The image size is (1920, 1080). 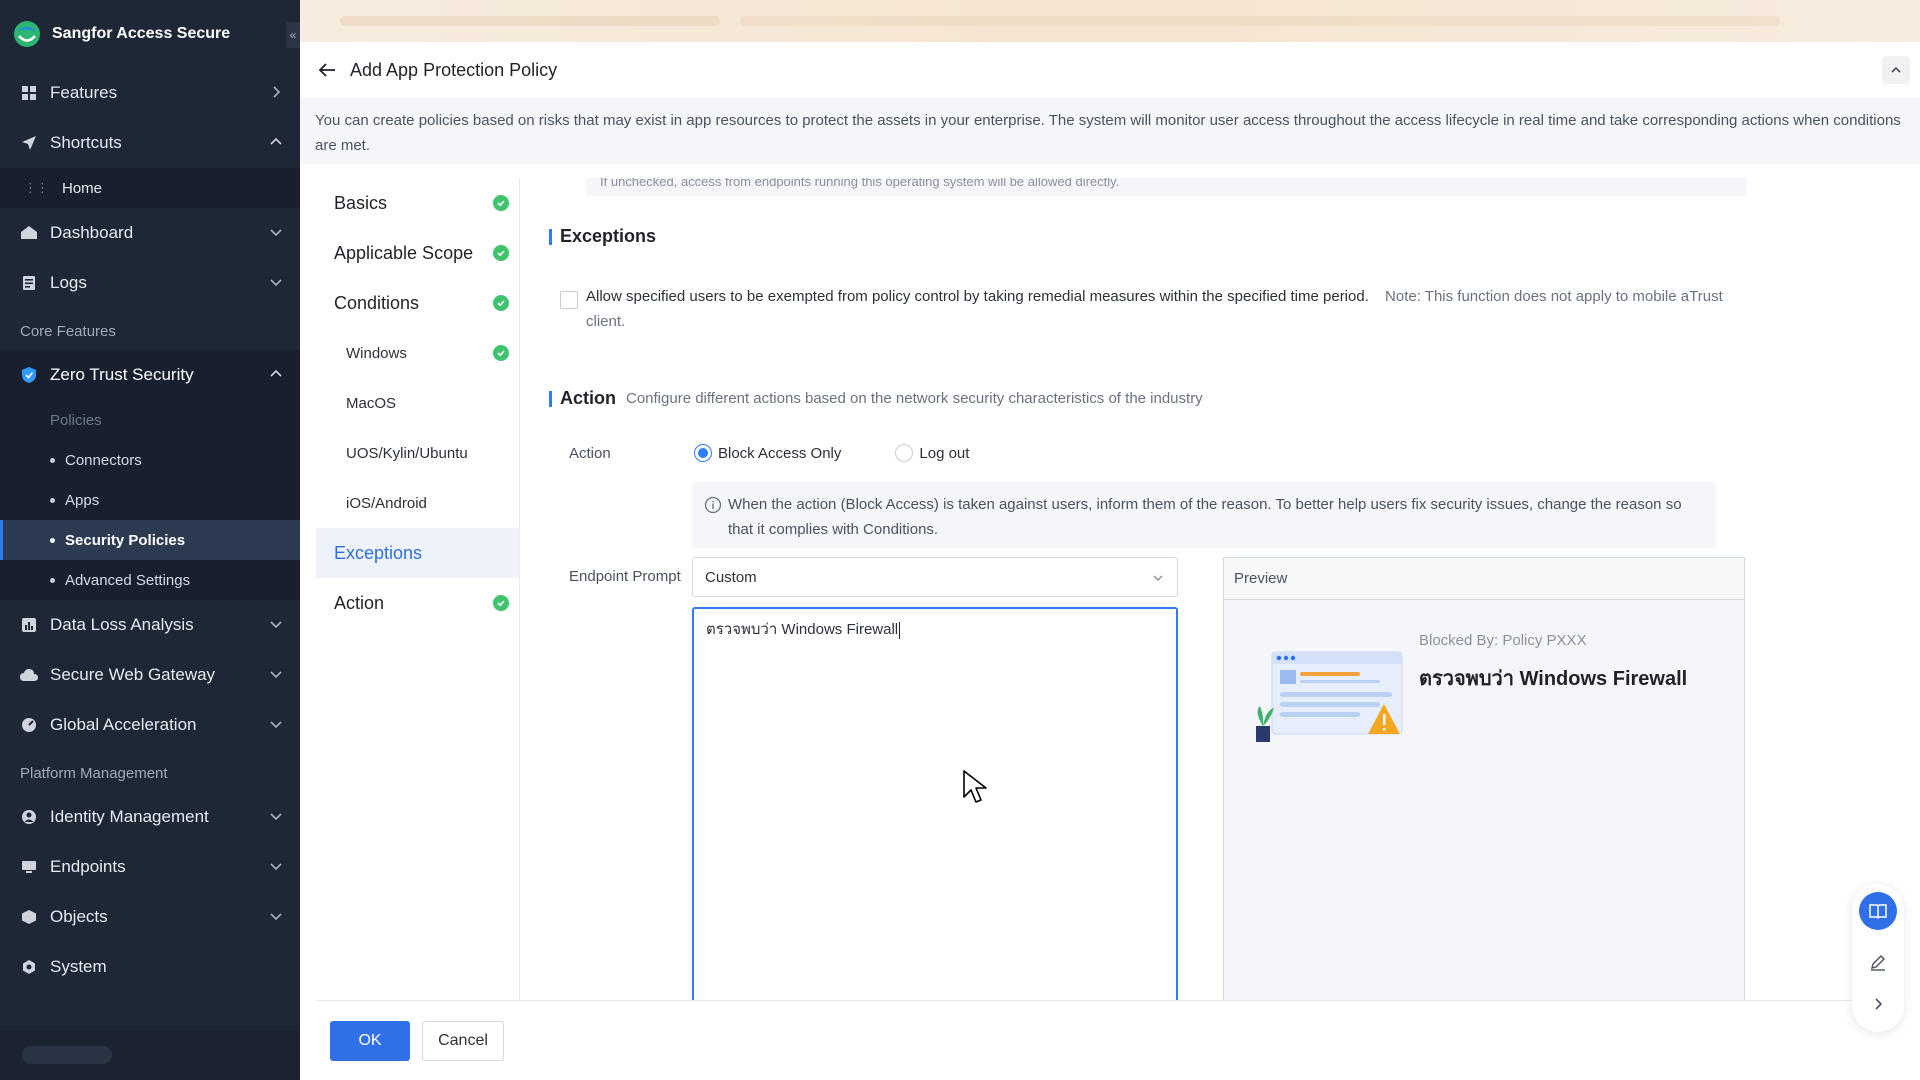 I want to click on sidebar-item-label: Security Policies, so click(x=125, y=540).